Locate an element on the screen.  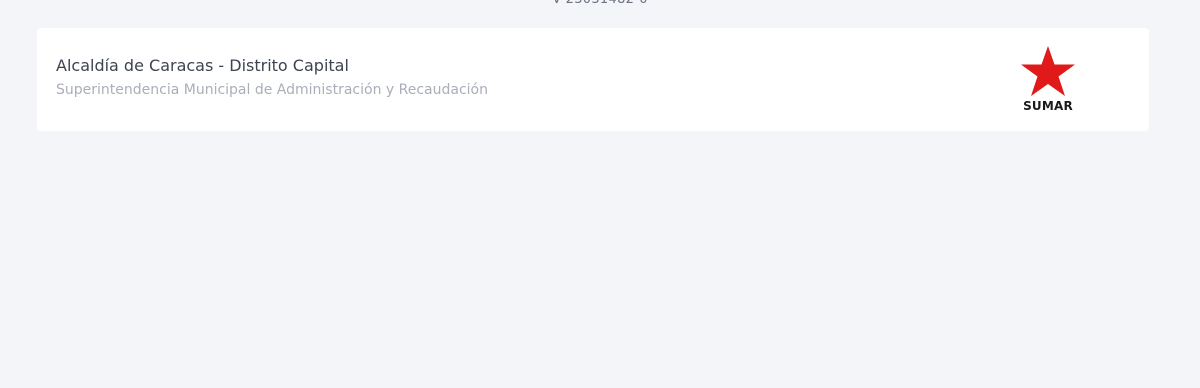
organization-title: Alcaldía de Caracas - Distrito Capital is located at coordinates (202, 65).